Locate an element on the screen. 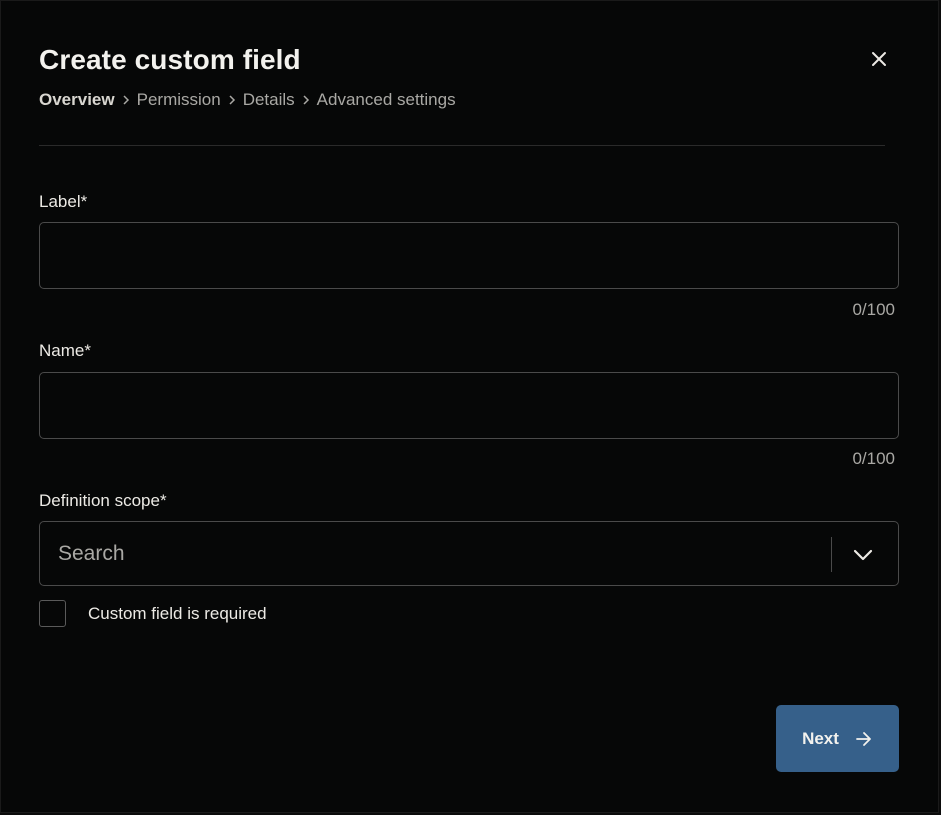 The height and width of the screenshot is (815, 941). breadcrumb-item-permission: Permission is located at coordinates (179, 100).